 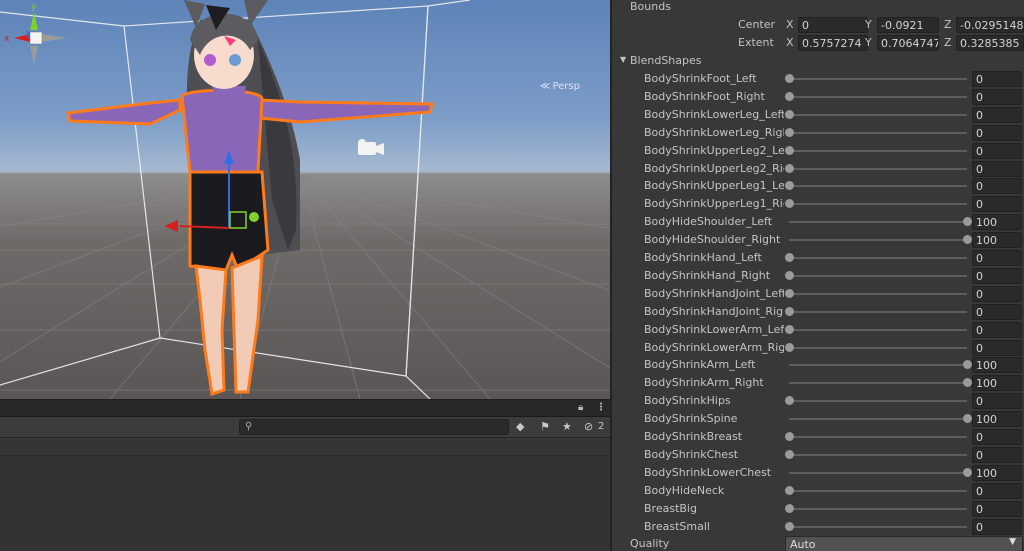 I want to click on lock-icon: 🔒︎, so click(x=580, y=407).